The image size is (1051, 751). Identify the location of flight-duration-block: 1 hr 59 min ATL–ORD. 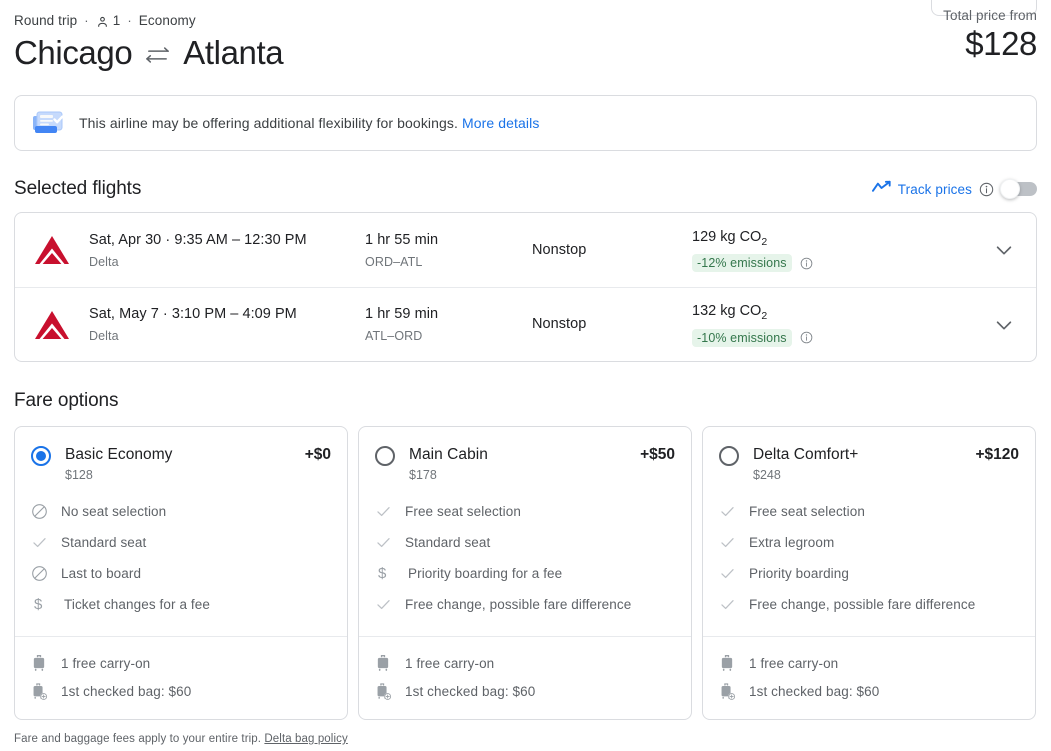
(448, 324).